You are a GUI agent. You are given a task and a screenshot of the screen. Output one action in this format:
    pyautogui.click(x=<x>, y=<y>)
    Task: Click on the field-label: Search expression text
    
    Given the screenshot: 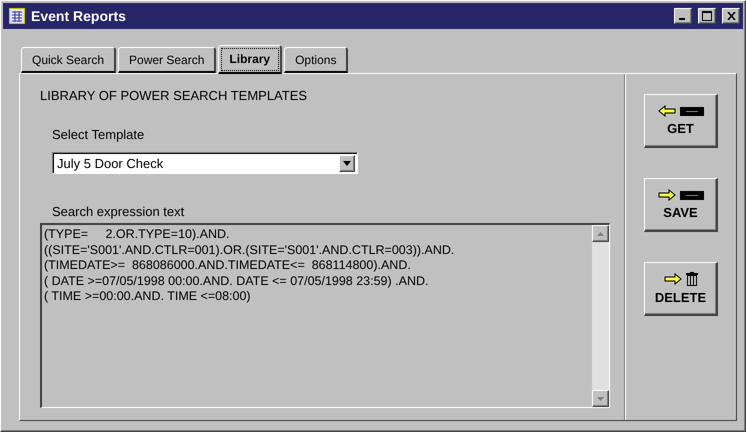 What is the action you would take?
    pyautogui.click(x=119, y=211)
    